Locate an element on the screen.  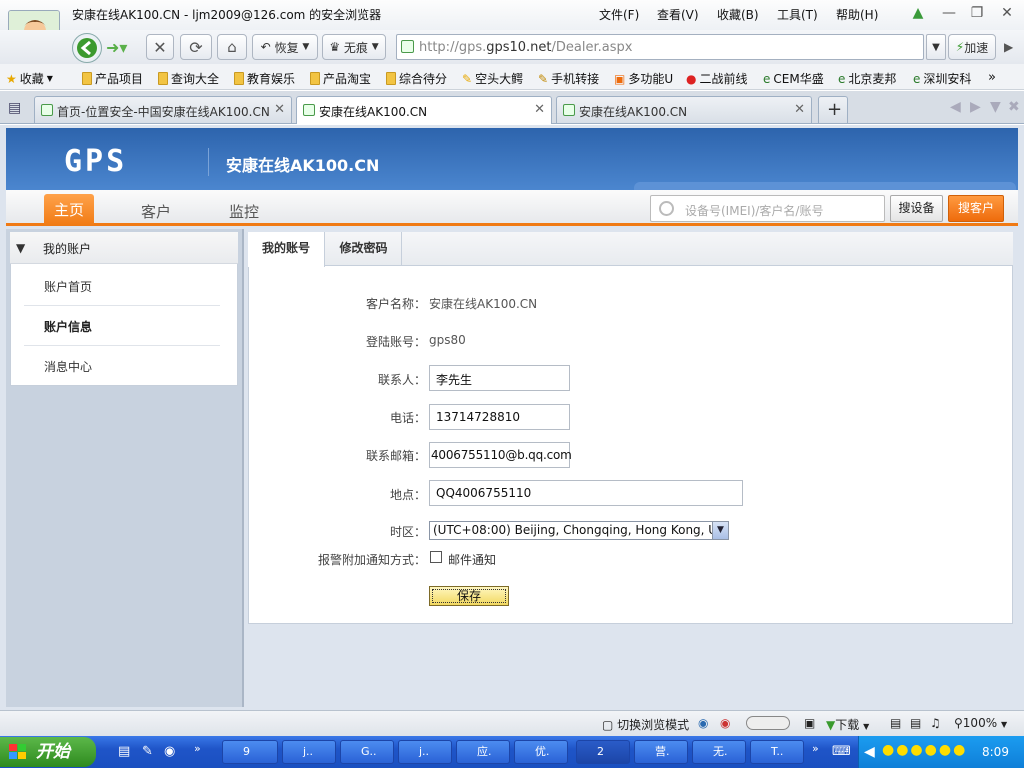
address-field: QQ4006755110 is located at coordinates (586, 493).